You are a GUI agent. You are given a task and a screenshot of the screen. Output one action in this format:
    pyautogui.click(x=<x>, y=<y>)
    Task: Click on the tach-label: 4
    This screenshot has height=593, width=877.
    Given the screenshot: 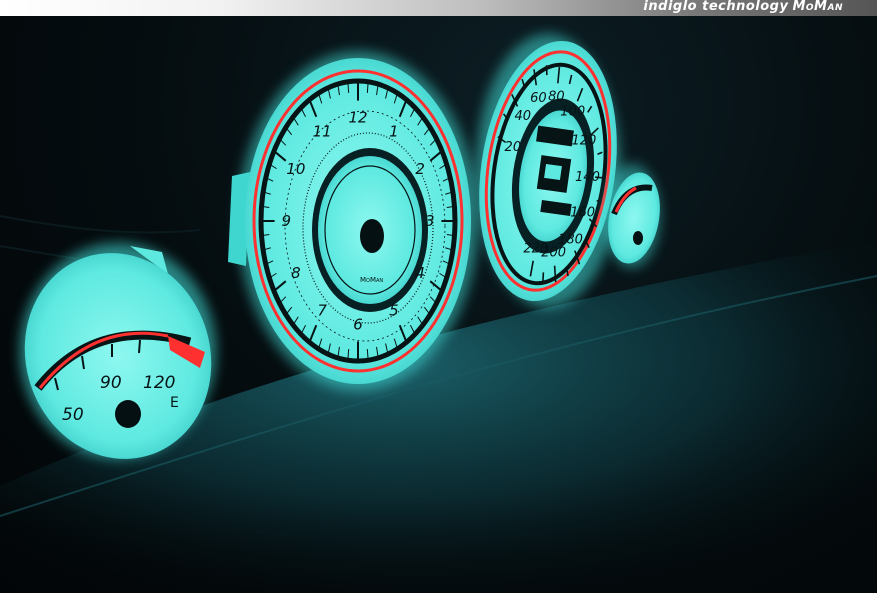 What is the action you would take?
    pyautogui.click(x=420, y=273)
    